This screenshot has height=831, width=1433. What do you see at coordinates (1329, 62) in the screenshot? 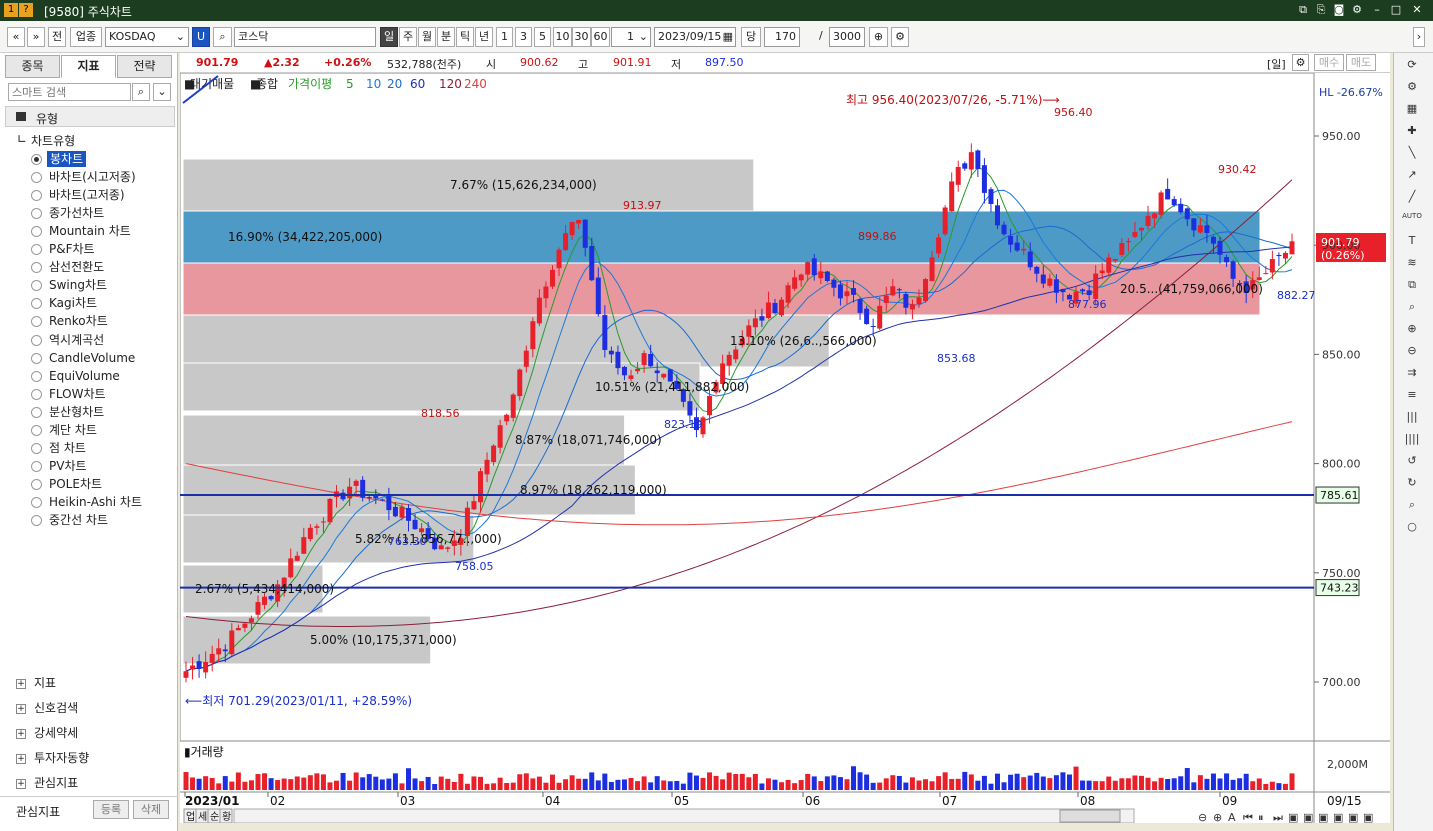
I see `buy-button: 매수` at bounding box center [1329, 62].